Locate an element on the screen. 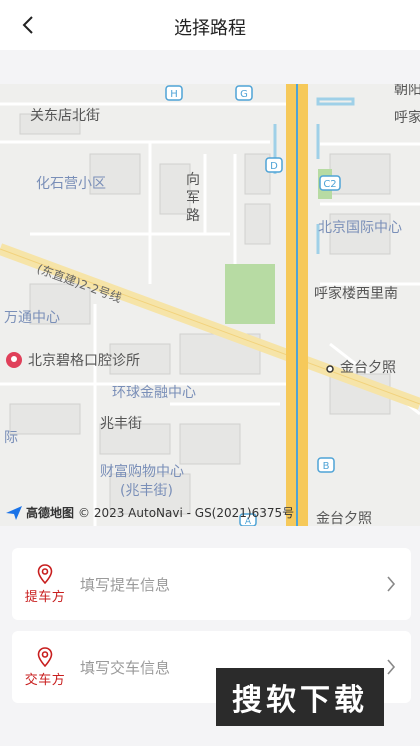 The height and width of the screenshot is (746, 420). label-huihujia: 呼家楼西里南 is located at coordinates (356, 293).